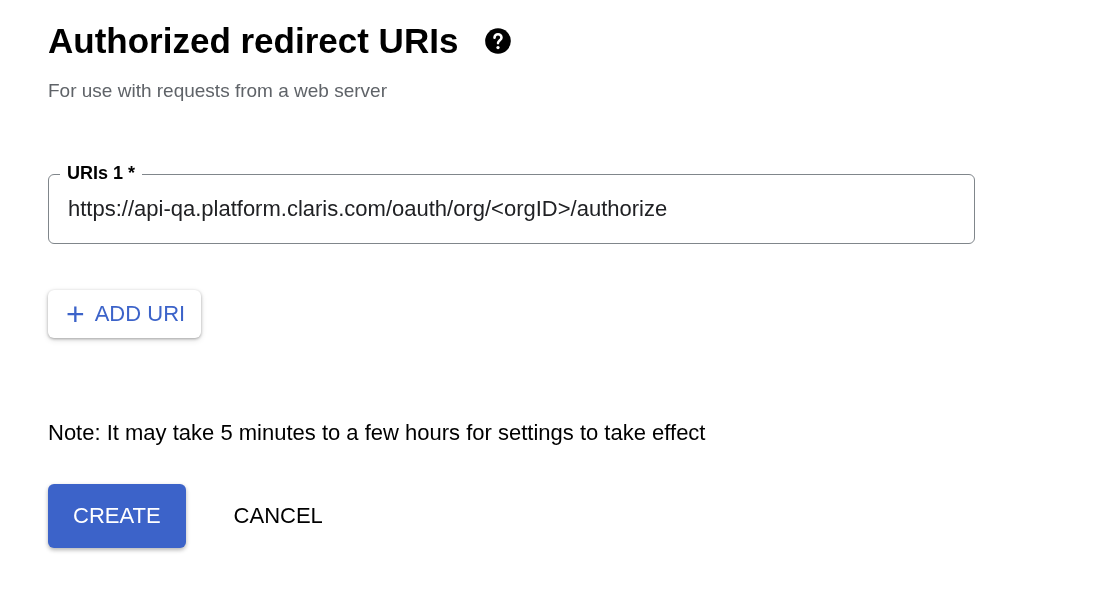  What do you see at coordinates (253, 41) in the screenshot?
I see `section-title: Authorized redirect URIs` at bounding box center [253, 41].